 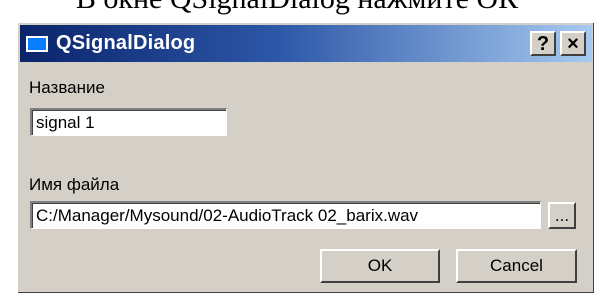 What do you see at coordinates (573, 43) in the screenshot?
I see `close-button: ×` at bounding box center [573, 43].